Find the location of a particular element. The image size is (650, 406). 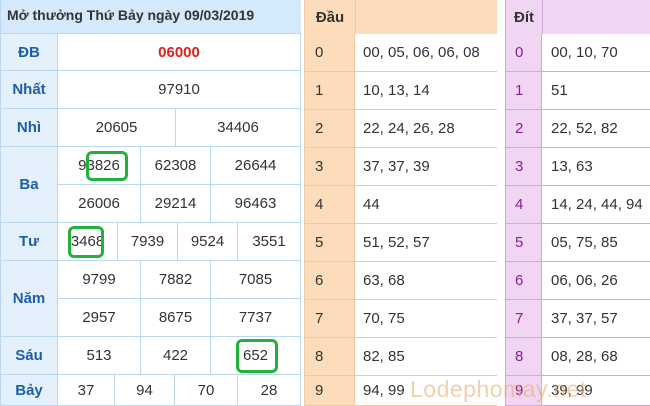

dit-key: 3 is located at coordinates (524, 167).